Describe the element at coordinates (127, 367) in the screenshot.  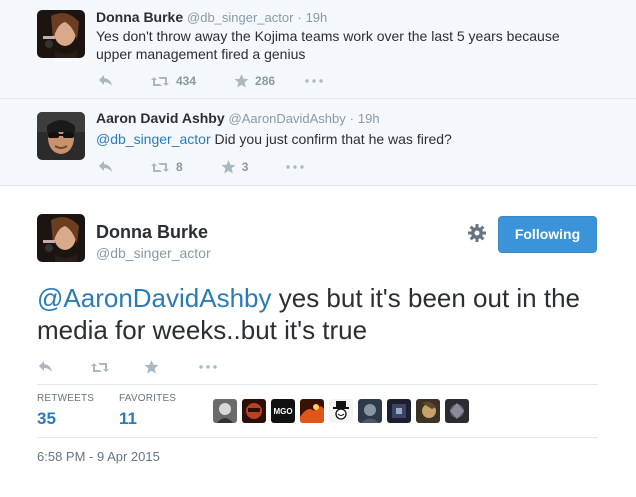
I see `tweet-actions` at that location.